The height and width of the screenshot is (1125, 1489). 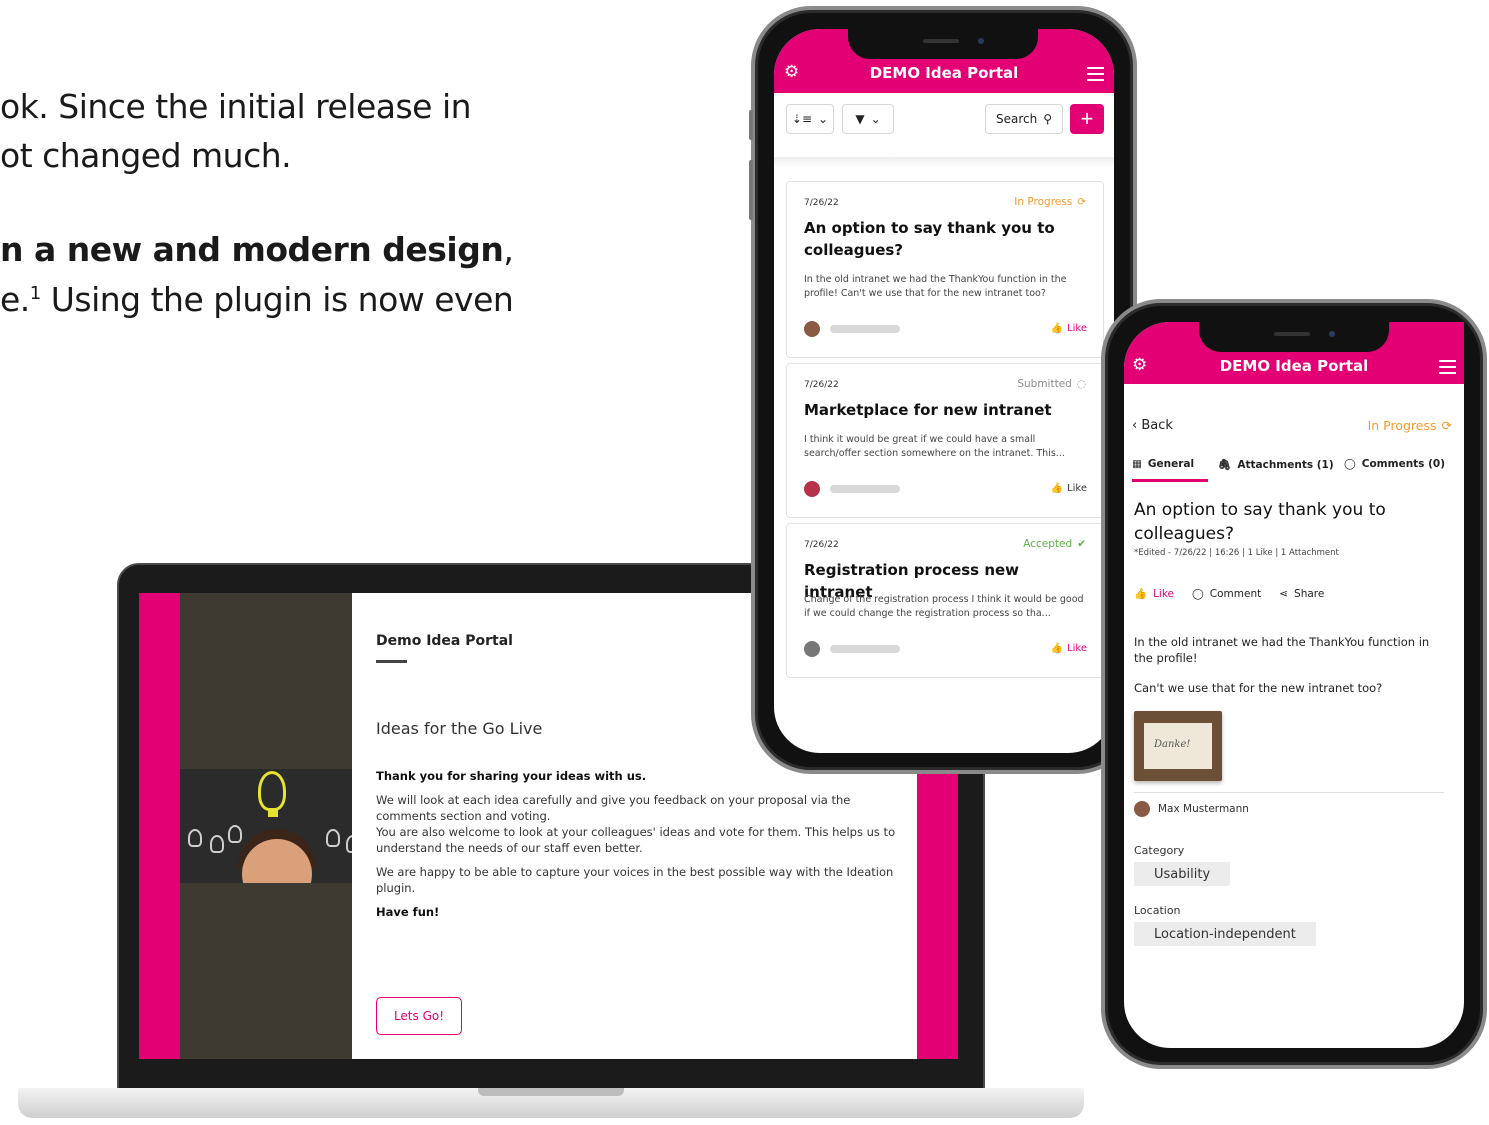 What do you see at coordinates (1044, 384) in the screenshot?
I see `status-label: Submitted` at bounding box center [1044, 384].